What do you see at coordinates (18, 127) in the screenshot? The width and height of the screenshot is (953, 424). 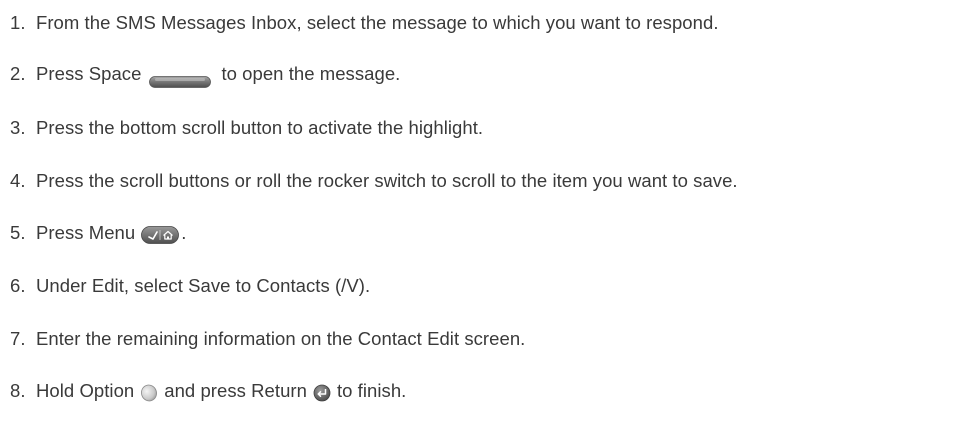 I see `step-number: 3.` at bounding box center [18, 127].